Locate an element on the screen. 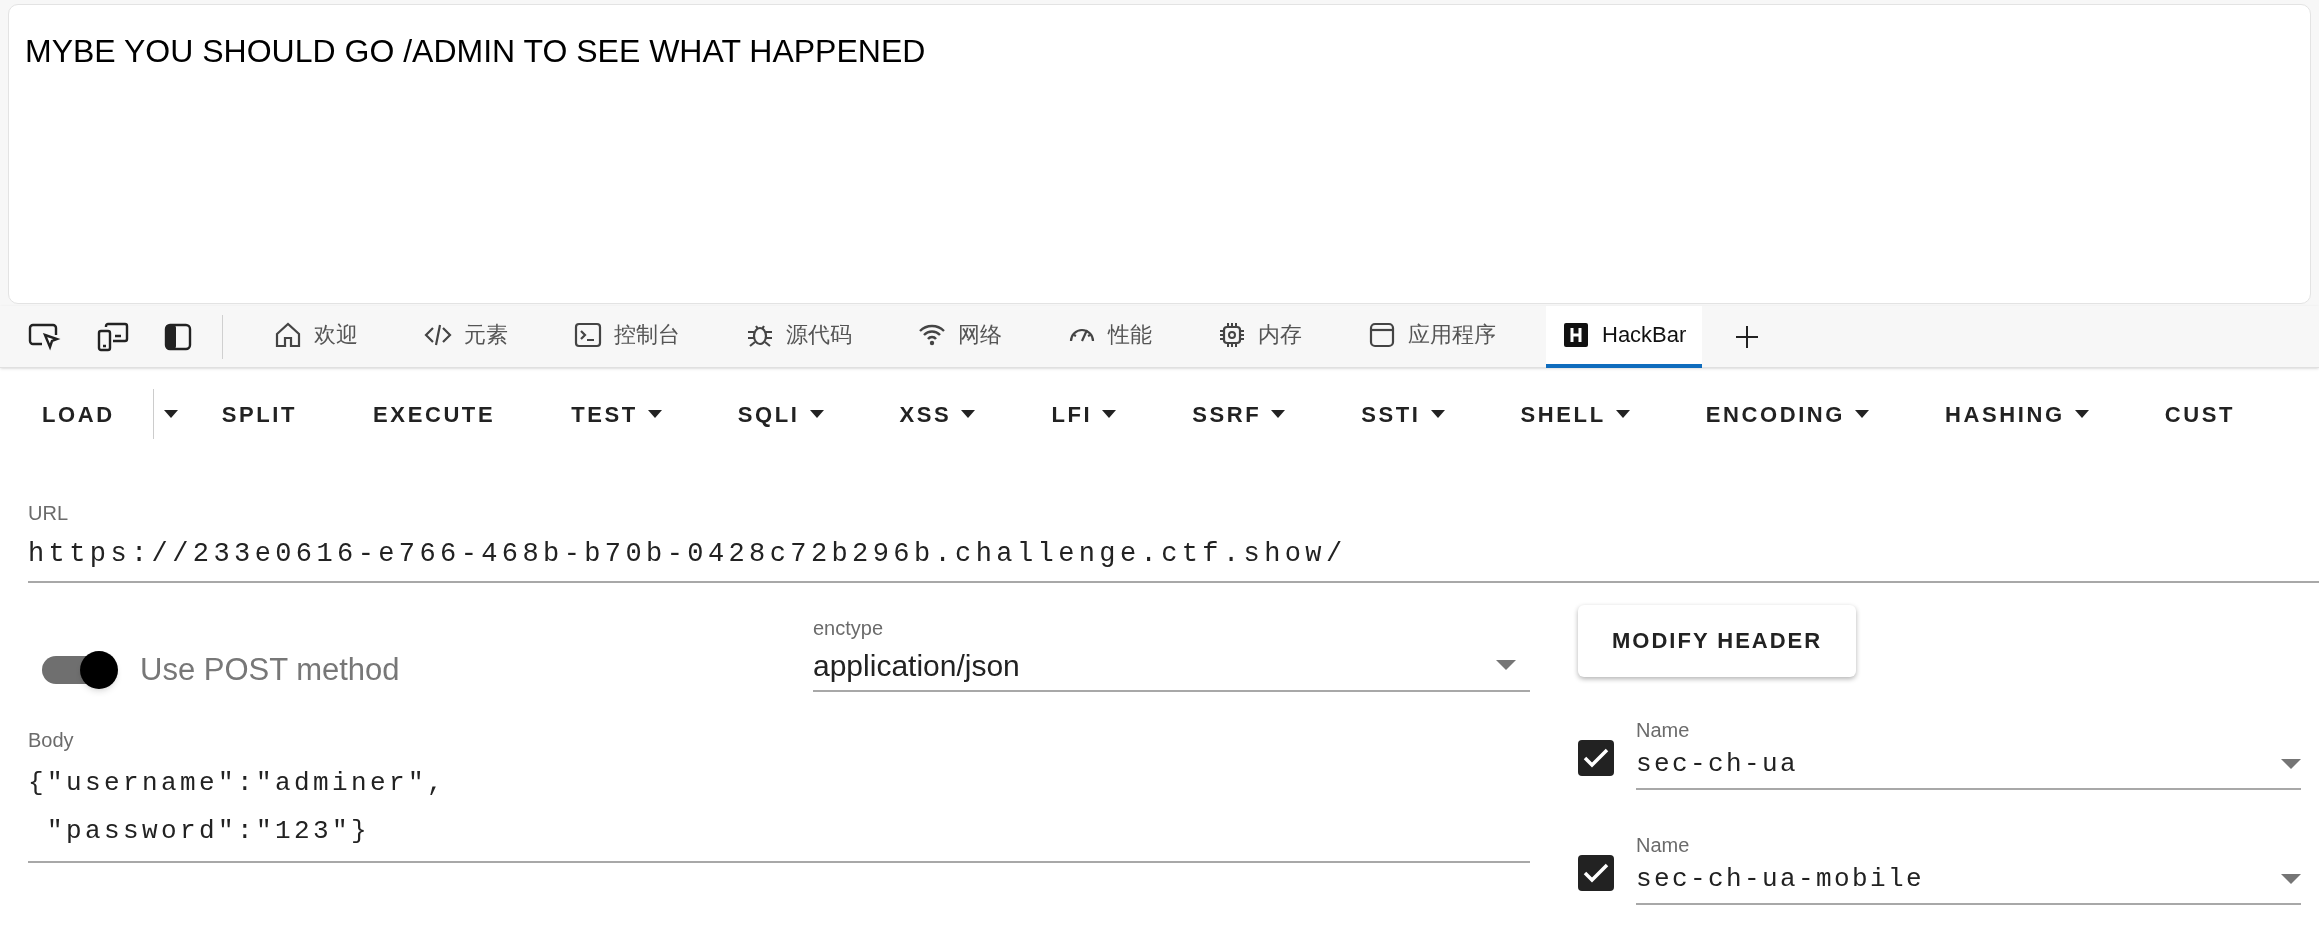  devtools-tab: 性能 is located at coordinates (1110, 336).